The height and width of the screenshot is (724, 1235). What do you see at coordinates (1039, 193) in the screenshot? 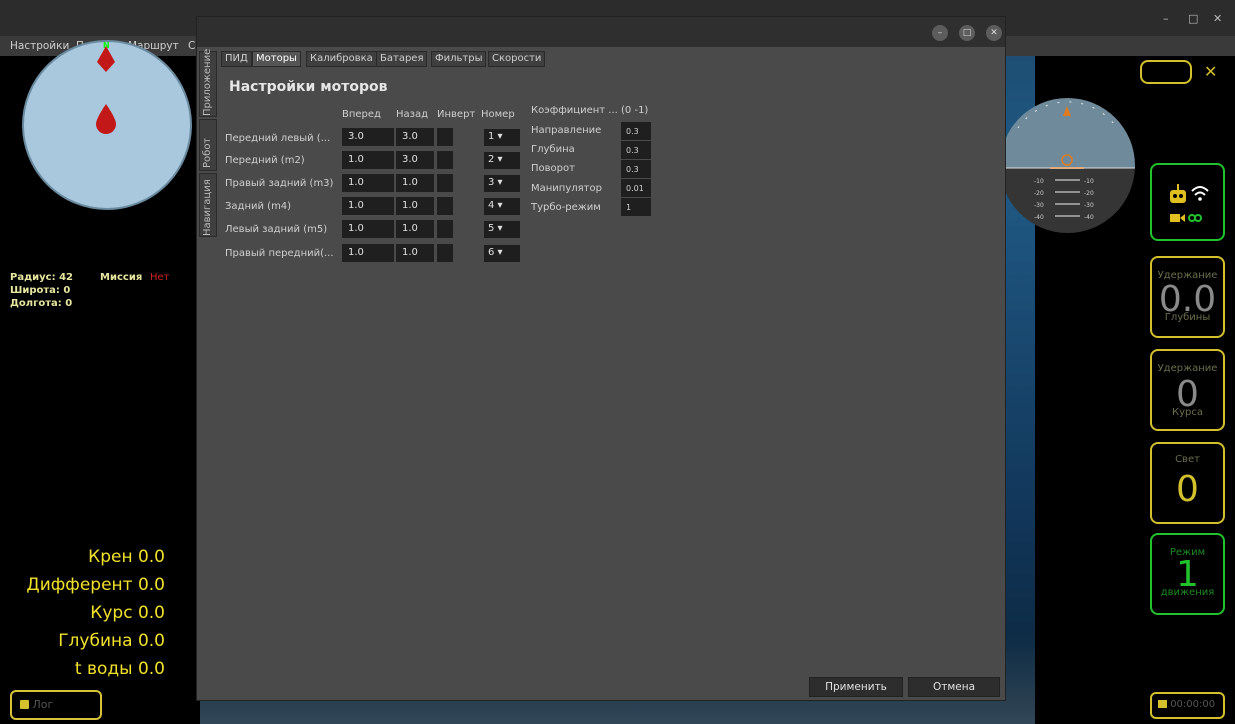
I see `attitude-tick-left-2: -20` at bounding box center [1039, 193].